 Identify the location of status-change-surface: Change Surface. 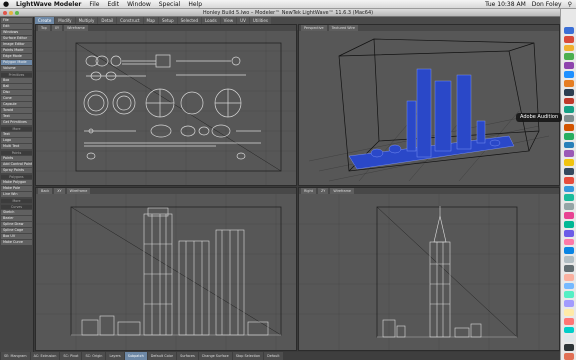
(215, 356).